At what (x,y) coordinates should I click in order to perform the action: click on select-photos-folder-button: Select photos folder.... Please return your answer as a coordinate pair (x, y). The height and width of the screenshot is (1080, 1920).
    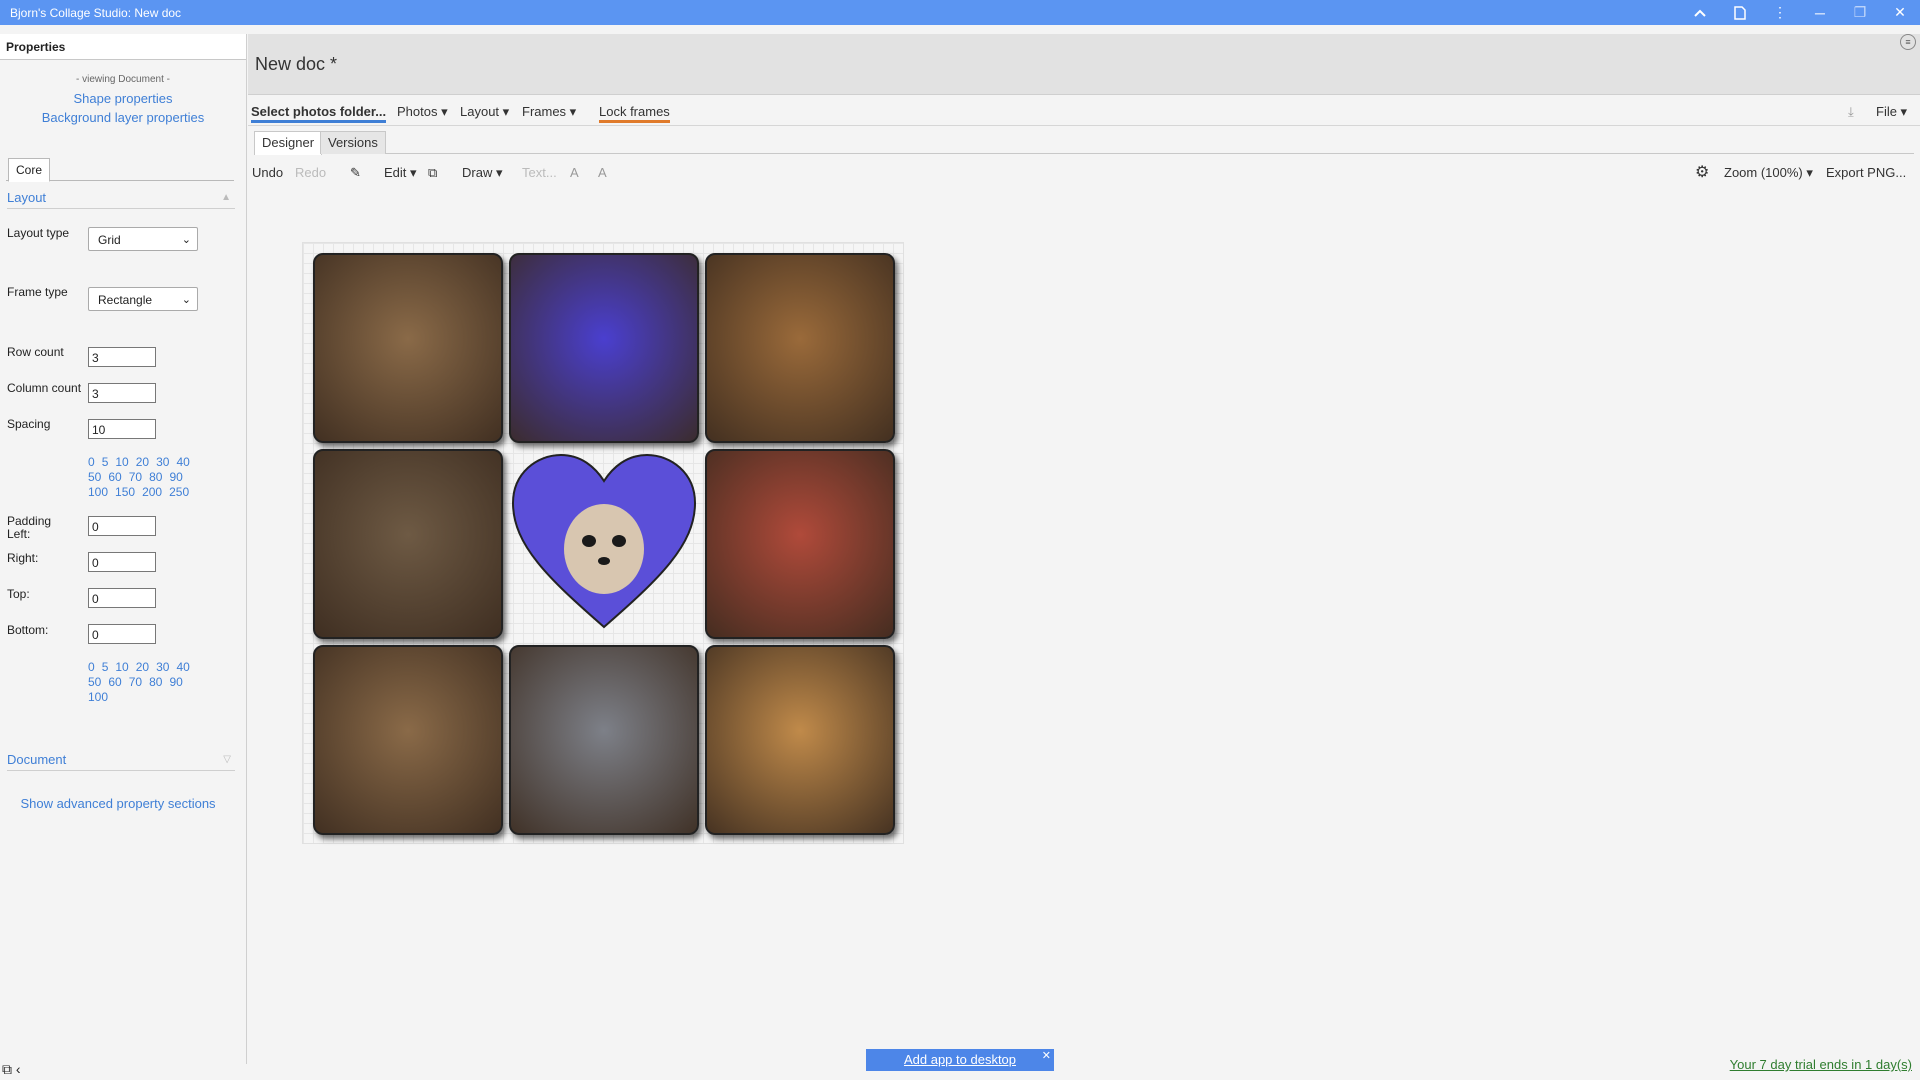
    Looking at the image, I should click on (319, 113).